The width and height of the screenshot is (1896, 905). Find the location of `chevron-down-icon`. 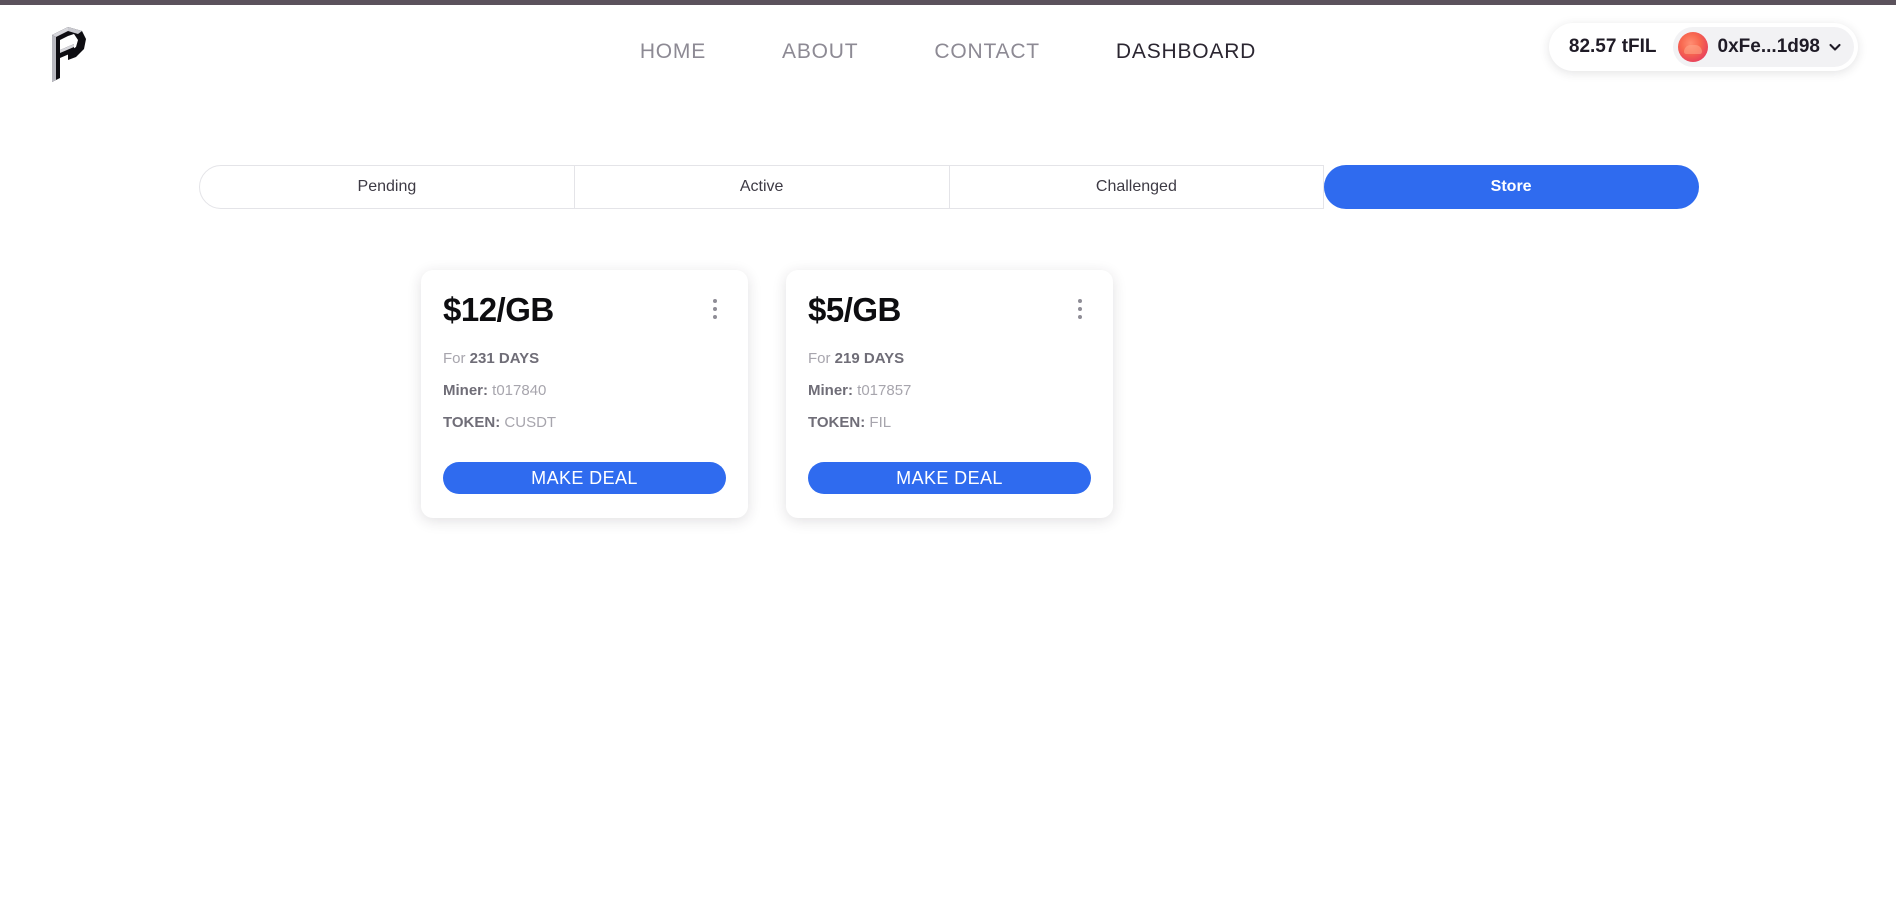

chevron-down-icon is located at coordinates (1835, 47).